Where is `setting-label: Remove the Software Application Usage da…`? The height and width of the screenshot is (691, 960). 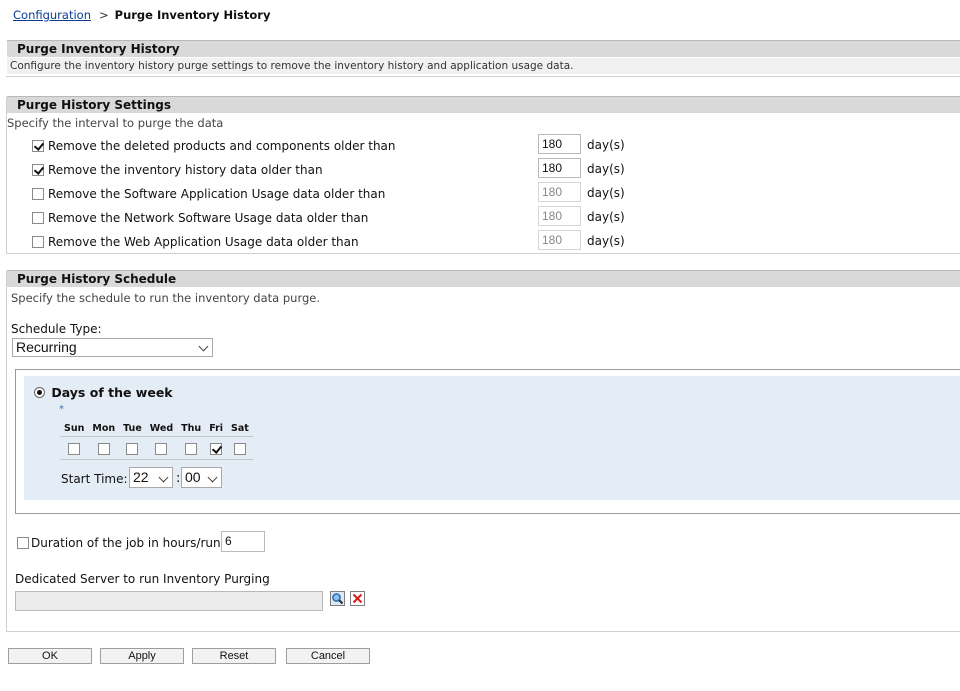 setting-label: Remove the Software Application Usage da… is located at coordinates (217, 193).